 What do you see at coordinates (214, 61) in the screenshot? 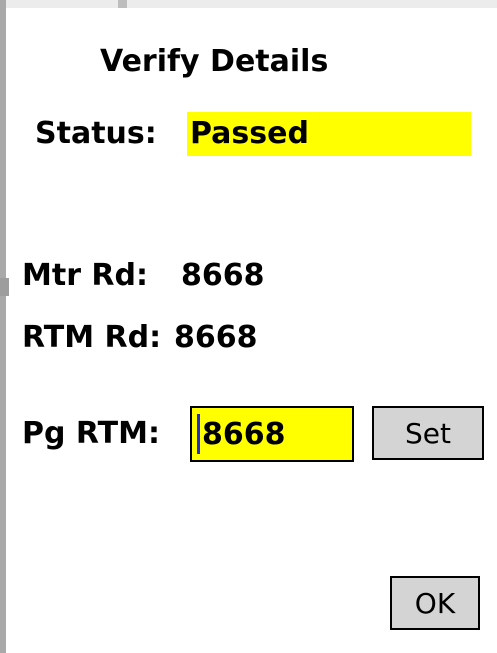
I see `dialog-title: Verify Details` at bounding box center [214, 61].